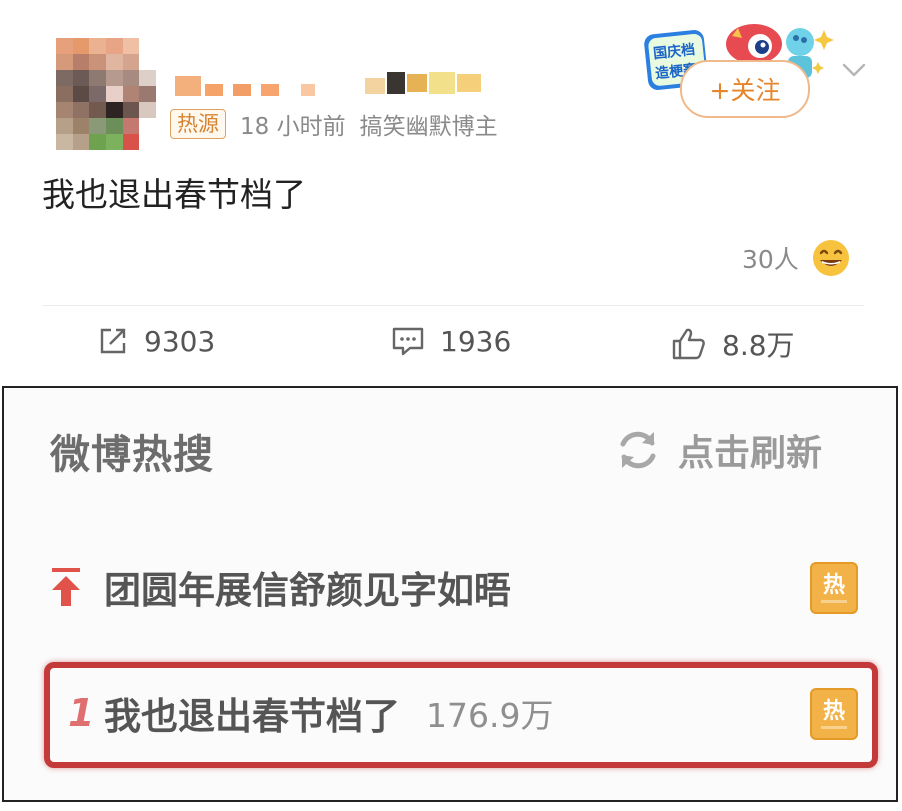  What do you see at coordinates (745, 89) in the screenshot?
I see `follow-button: +关注` at bounding box center [745, 89].